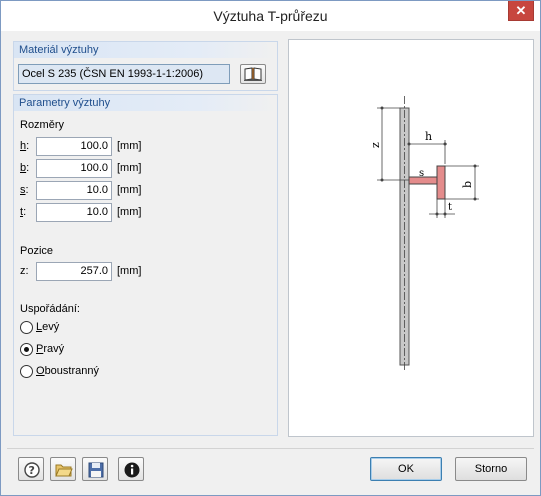 The image size is (541, 496). I want to click on t-label: t:, so click(27, 212).